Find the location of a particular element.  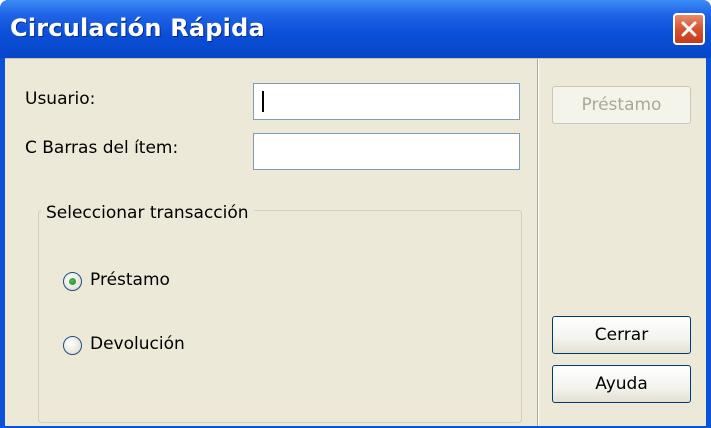

barcode-input is located at coordinates (386, 151).